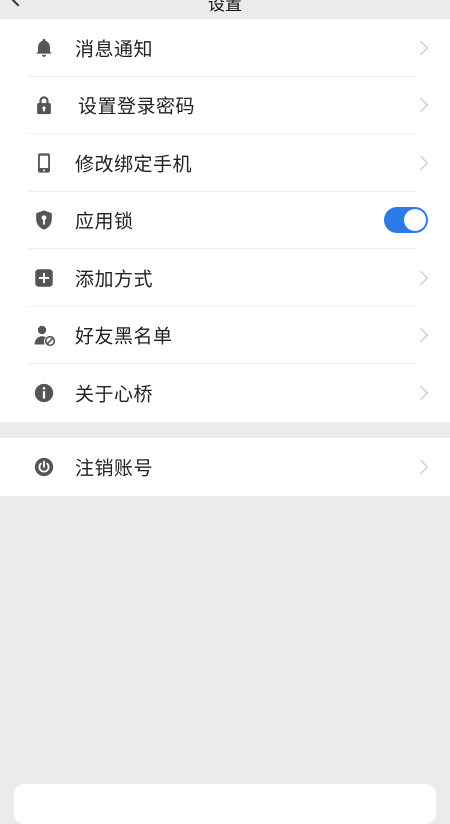  What do you see at coordinates (114, 394) in the screenshot?
I see `settings-item-label: 关于心桥` at bounding box center [114, 394].